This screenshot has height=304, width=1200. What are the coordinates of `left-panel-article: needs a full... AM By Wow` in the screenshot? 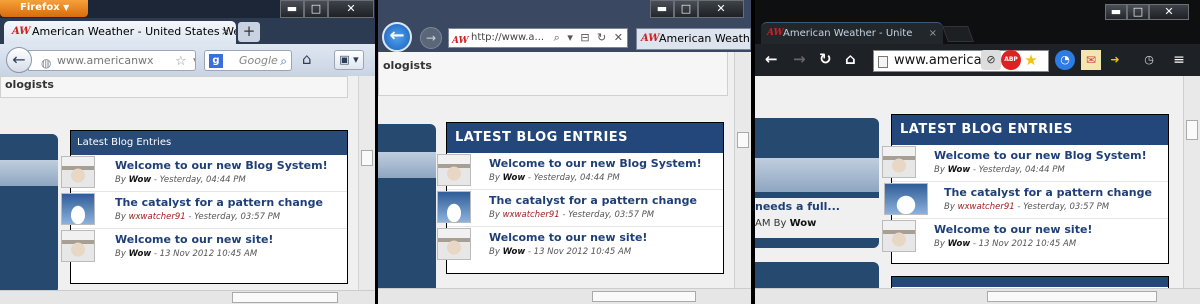 It's located at (817, 218).